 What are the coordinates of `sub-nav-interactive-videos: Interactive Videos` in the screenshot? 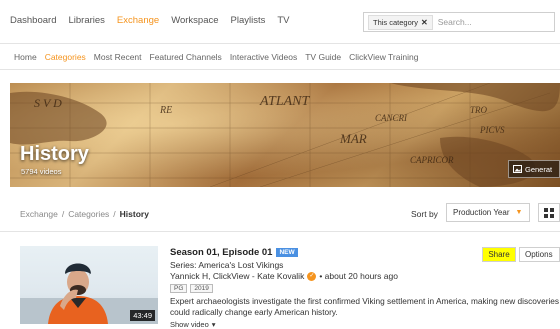 It's located at (263, 57).